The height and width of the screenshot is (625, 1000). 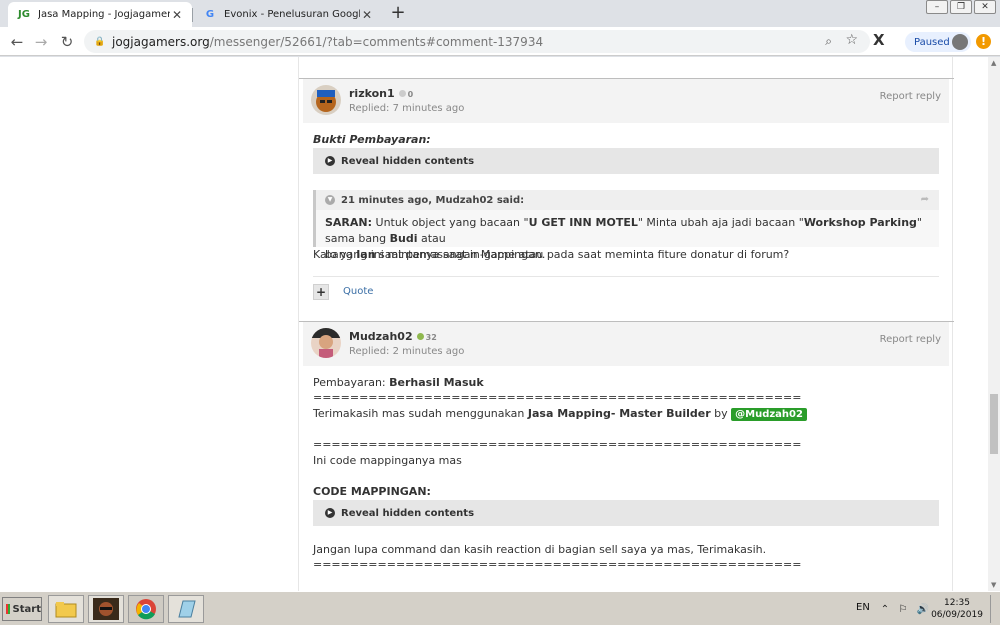 What do you see at coordinates (17, 42) in the screenshot?
I see `back-arrow-icon: ←` at bounding box center [17, 42].